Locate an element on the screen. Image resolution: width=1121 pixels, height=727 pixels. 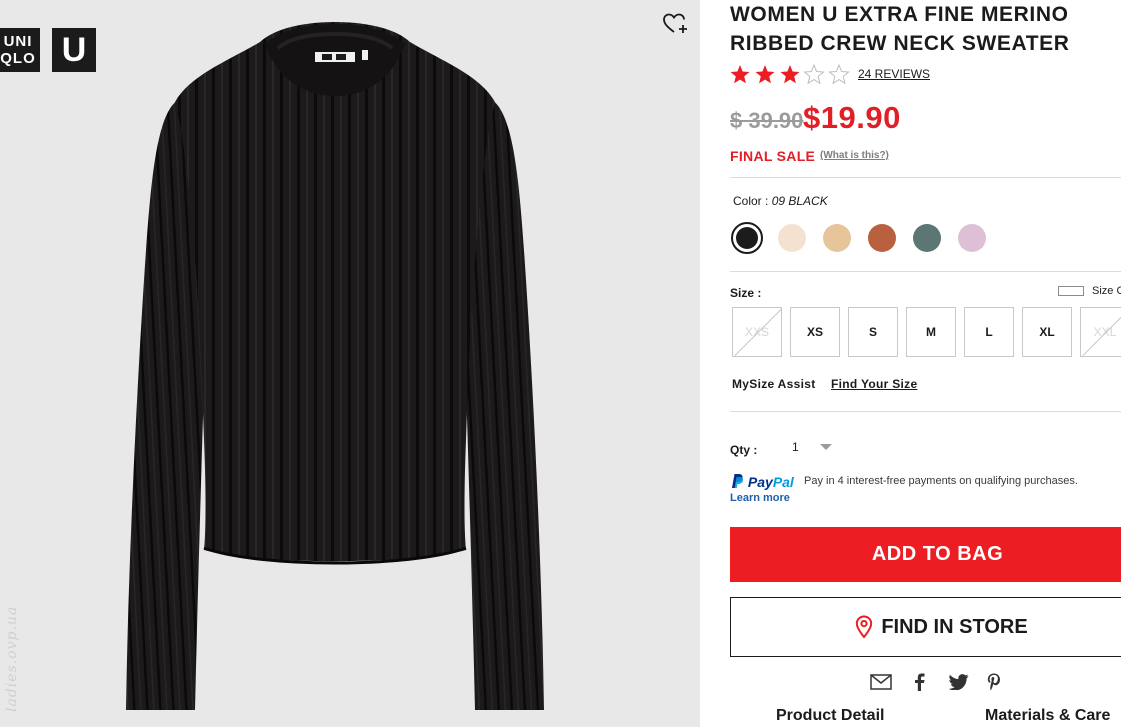
size-label: Size : is located at coordinates (746, 293).